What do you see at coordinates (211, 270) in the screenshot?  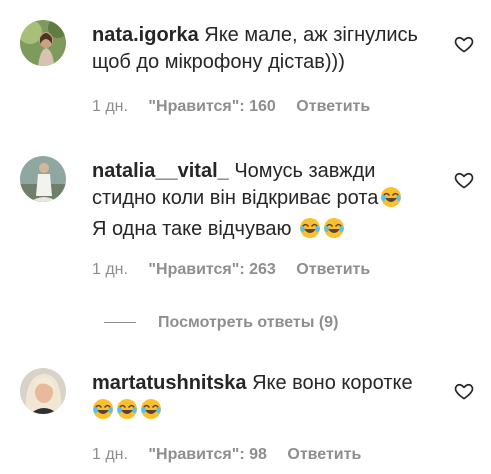 I see `comment-likes-count: "Нравится": 263` at bounding box center [211, 270].